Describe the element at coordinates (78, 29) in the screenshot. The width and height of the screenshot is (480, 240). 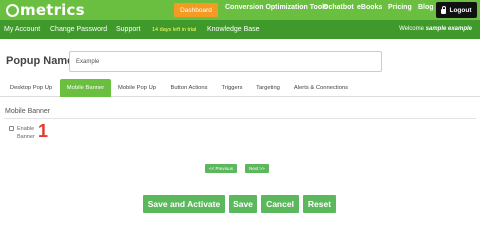
I see `change-password-link: Change Password` at that location.